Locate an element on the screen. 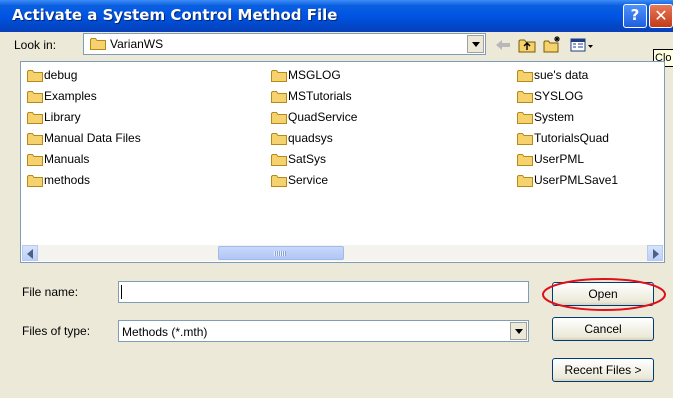 This screenshot has width=673, height=398. window-title: Activate a System Control Method File is located at coordinates (175, 15).